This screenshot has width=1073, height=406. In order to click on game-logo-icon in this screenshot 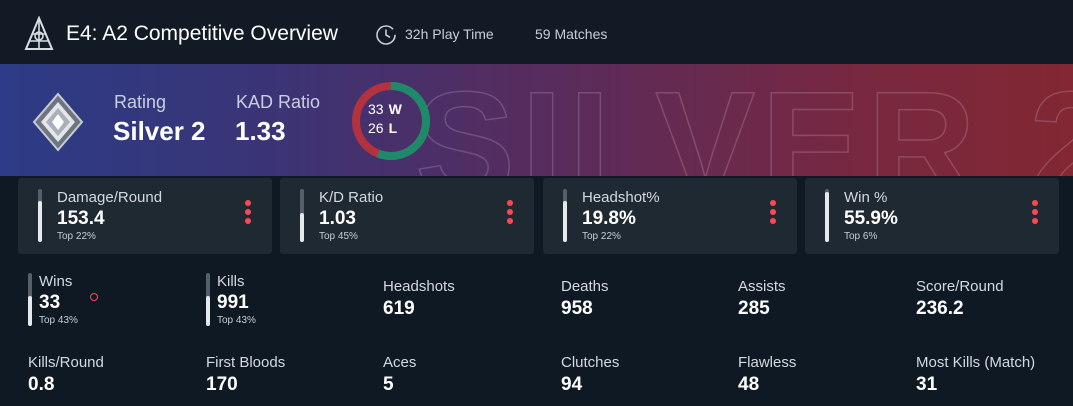, I will do `click(39, 33)`.